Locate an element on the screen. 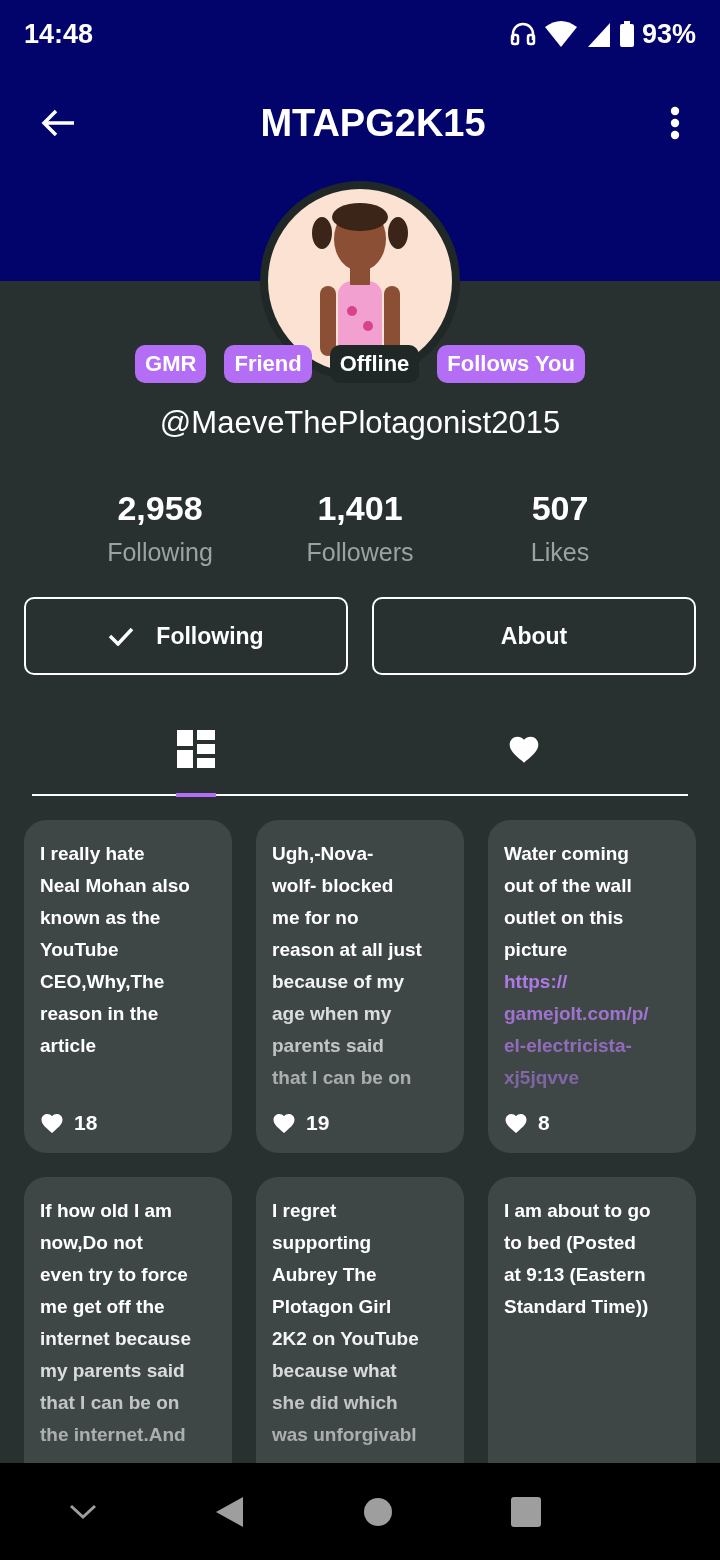  post-text: I am about to go to bed (Posted at 9:13 (Eastern Standard Time)) is located at coordinates (578, 1259).